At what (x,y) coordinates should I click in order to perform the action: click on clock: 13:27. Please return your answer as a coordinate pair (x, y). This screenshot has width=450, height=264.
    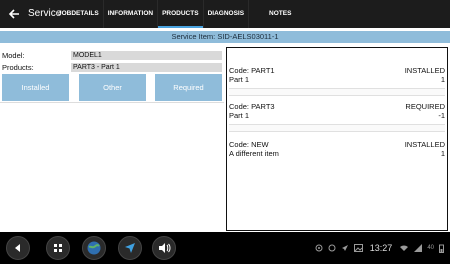
    Looking at the image, I should click on (381, 248).